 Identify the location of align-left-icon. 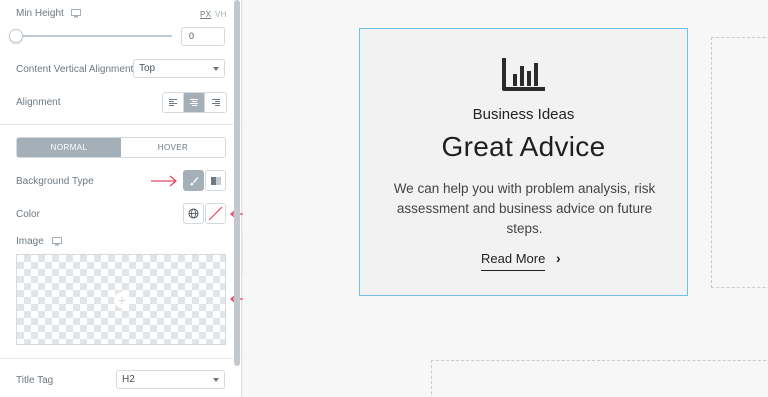
(173, 102).